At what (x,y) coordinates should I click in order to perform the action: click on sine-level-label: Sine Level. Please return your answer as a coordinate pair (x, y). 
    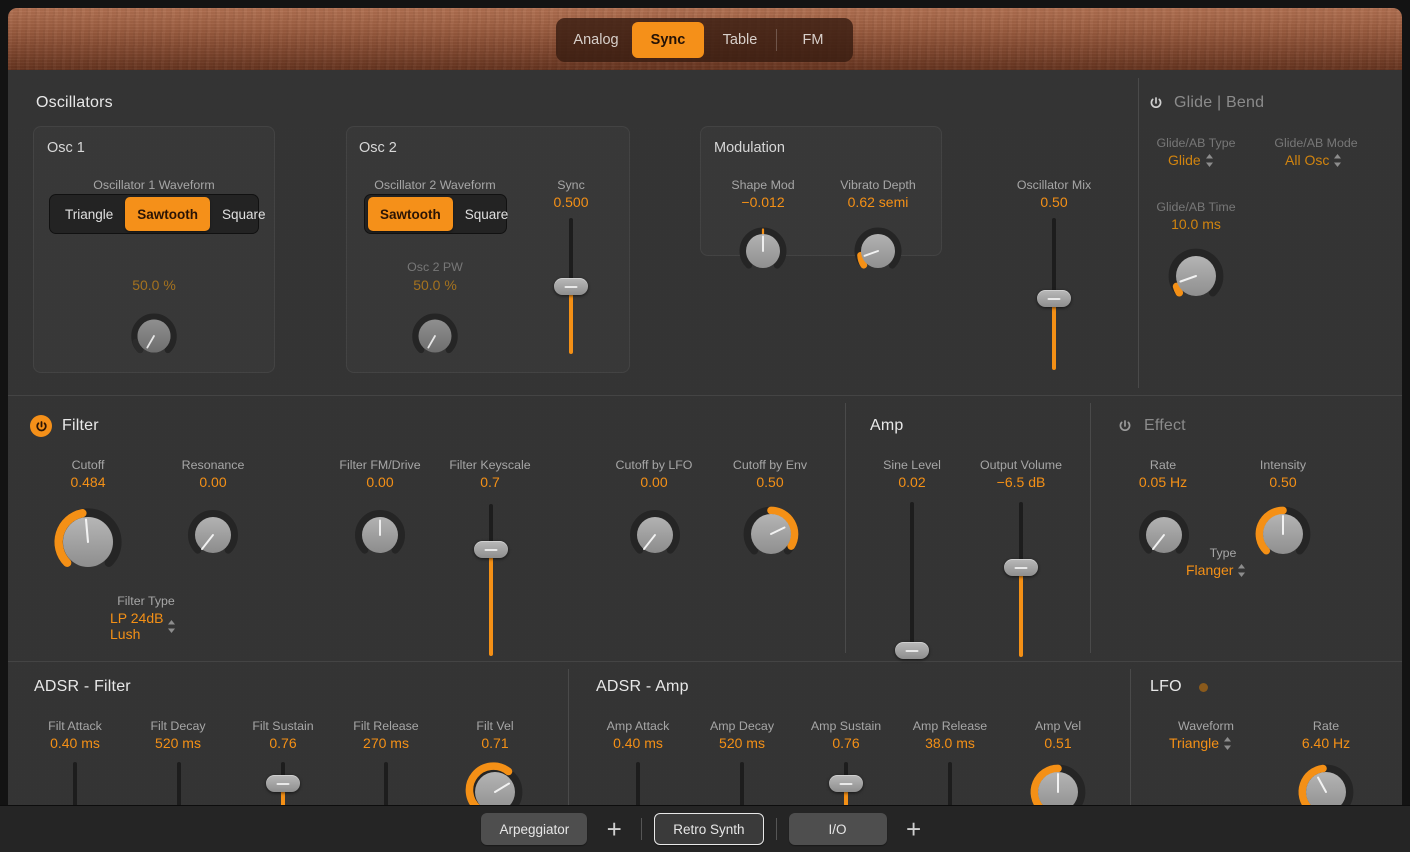
    Looking at the image, I should click on (912, 465).